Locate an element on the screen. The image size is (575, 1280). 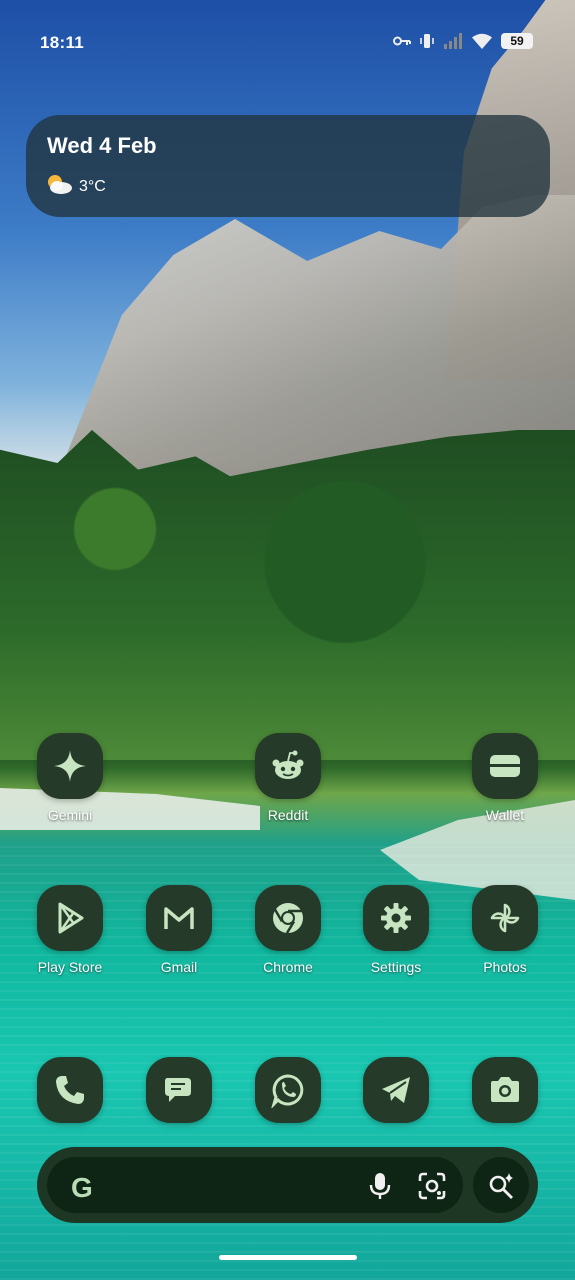
dock-whatsapp is located at coordinates (288, 1090).